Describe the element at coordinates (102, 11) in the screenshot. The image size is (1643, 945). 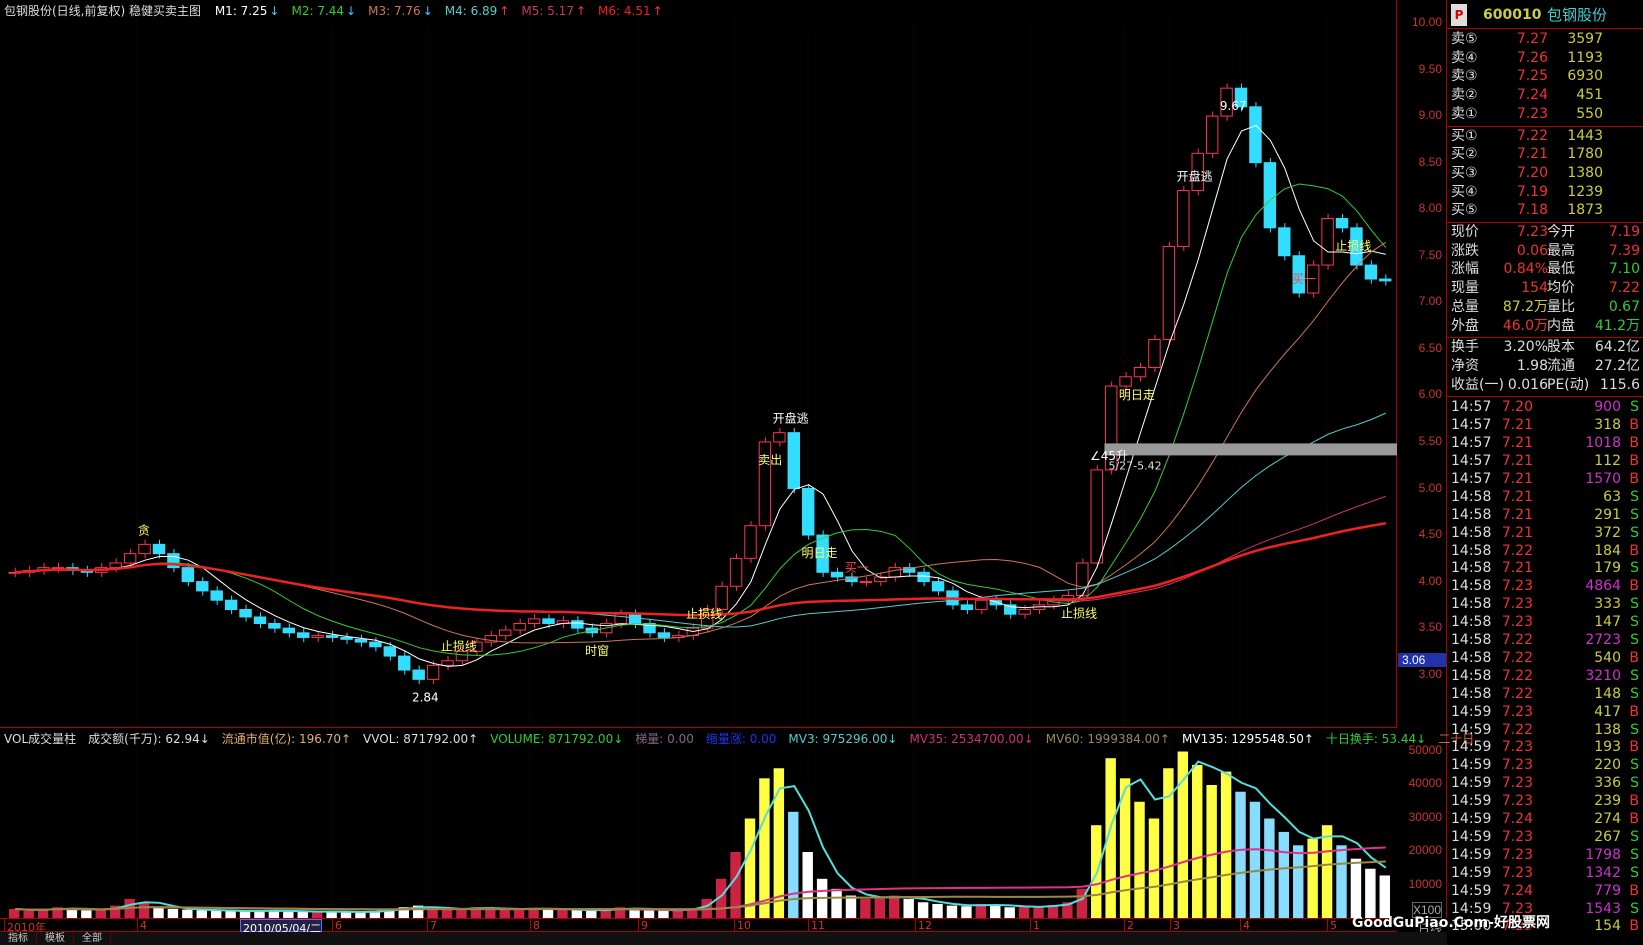
I see `chart-title: 包钢股份(日线,前复权) 稳健买卖主图` at that location.